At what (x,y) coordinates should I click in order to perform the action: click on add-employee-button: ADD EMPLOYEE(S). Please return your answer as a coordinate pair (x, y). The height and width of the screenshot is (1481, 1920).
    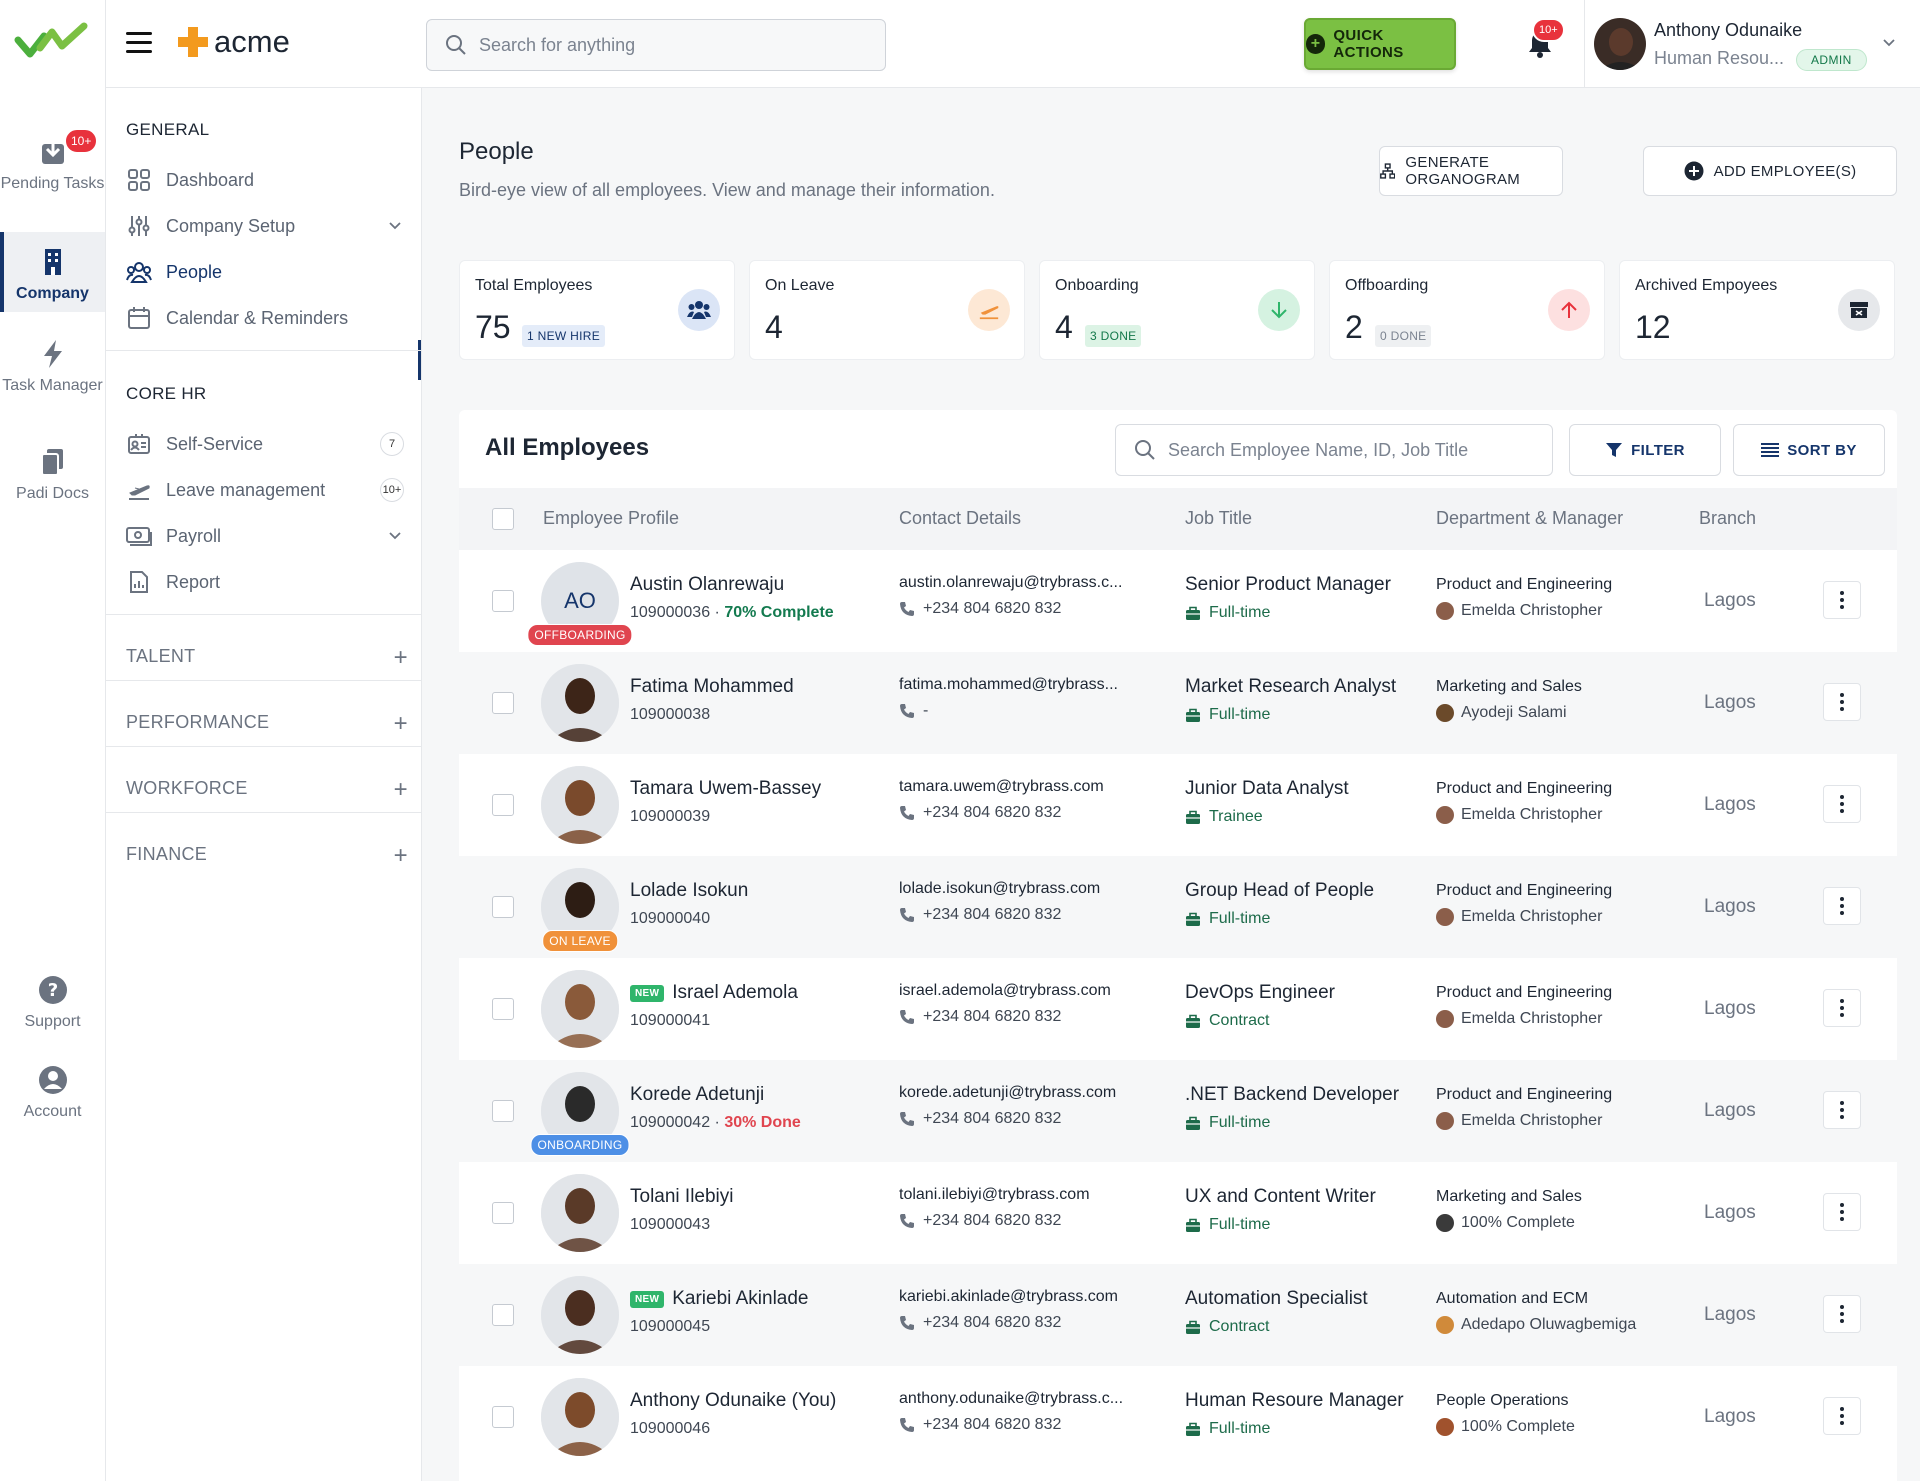
    Looking at the image, I should click on (1770, 171).